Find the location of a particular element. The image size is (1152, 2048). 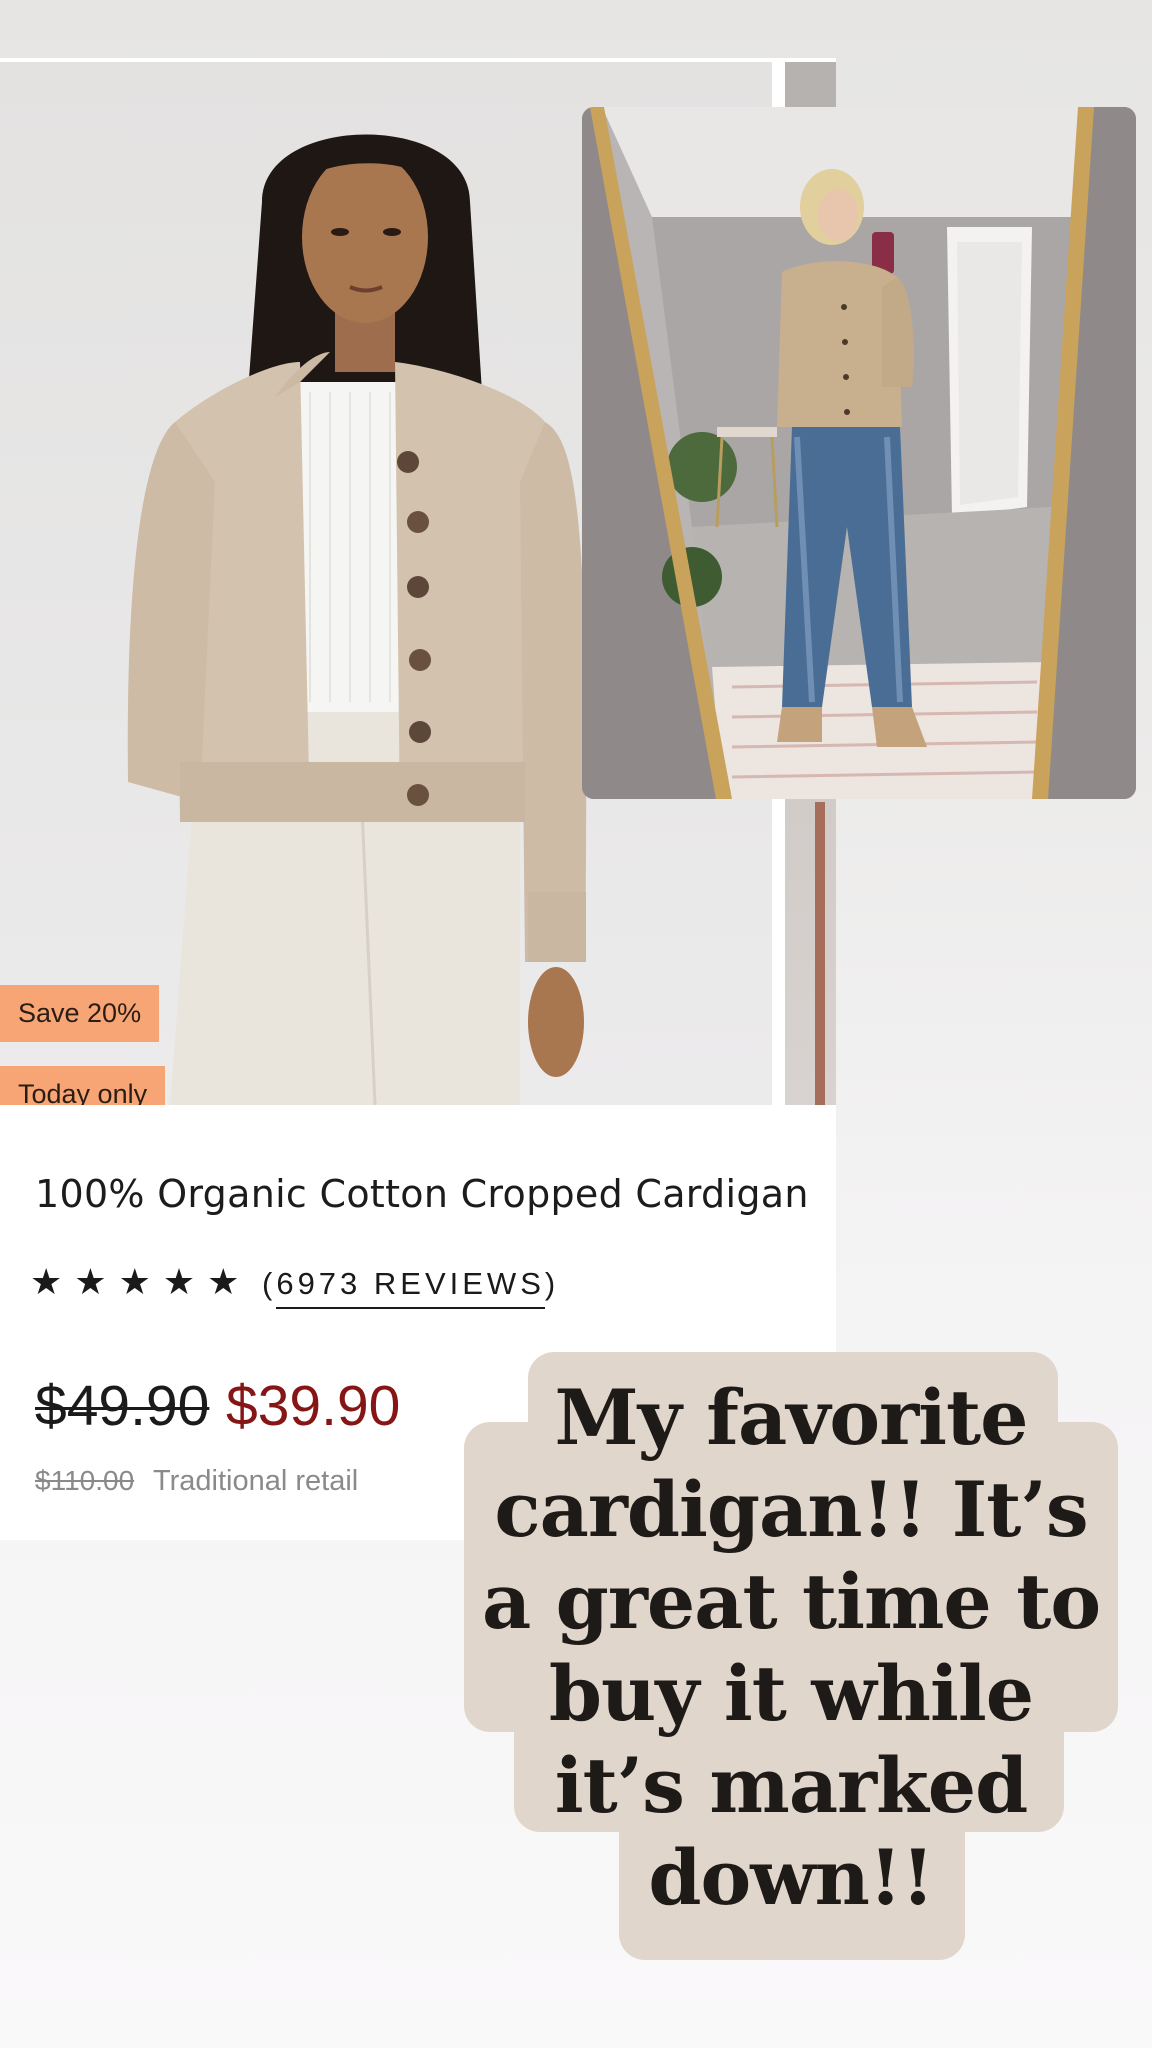

retail-price: $110.00 is located at coordinates (85, 1480).